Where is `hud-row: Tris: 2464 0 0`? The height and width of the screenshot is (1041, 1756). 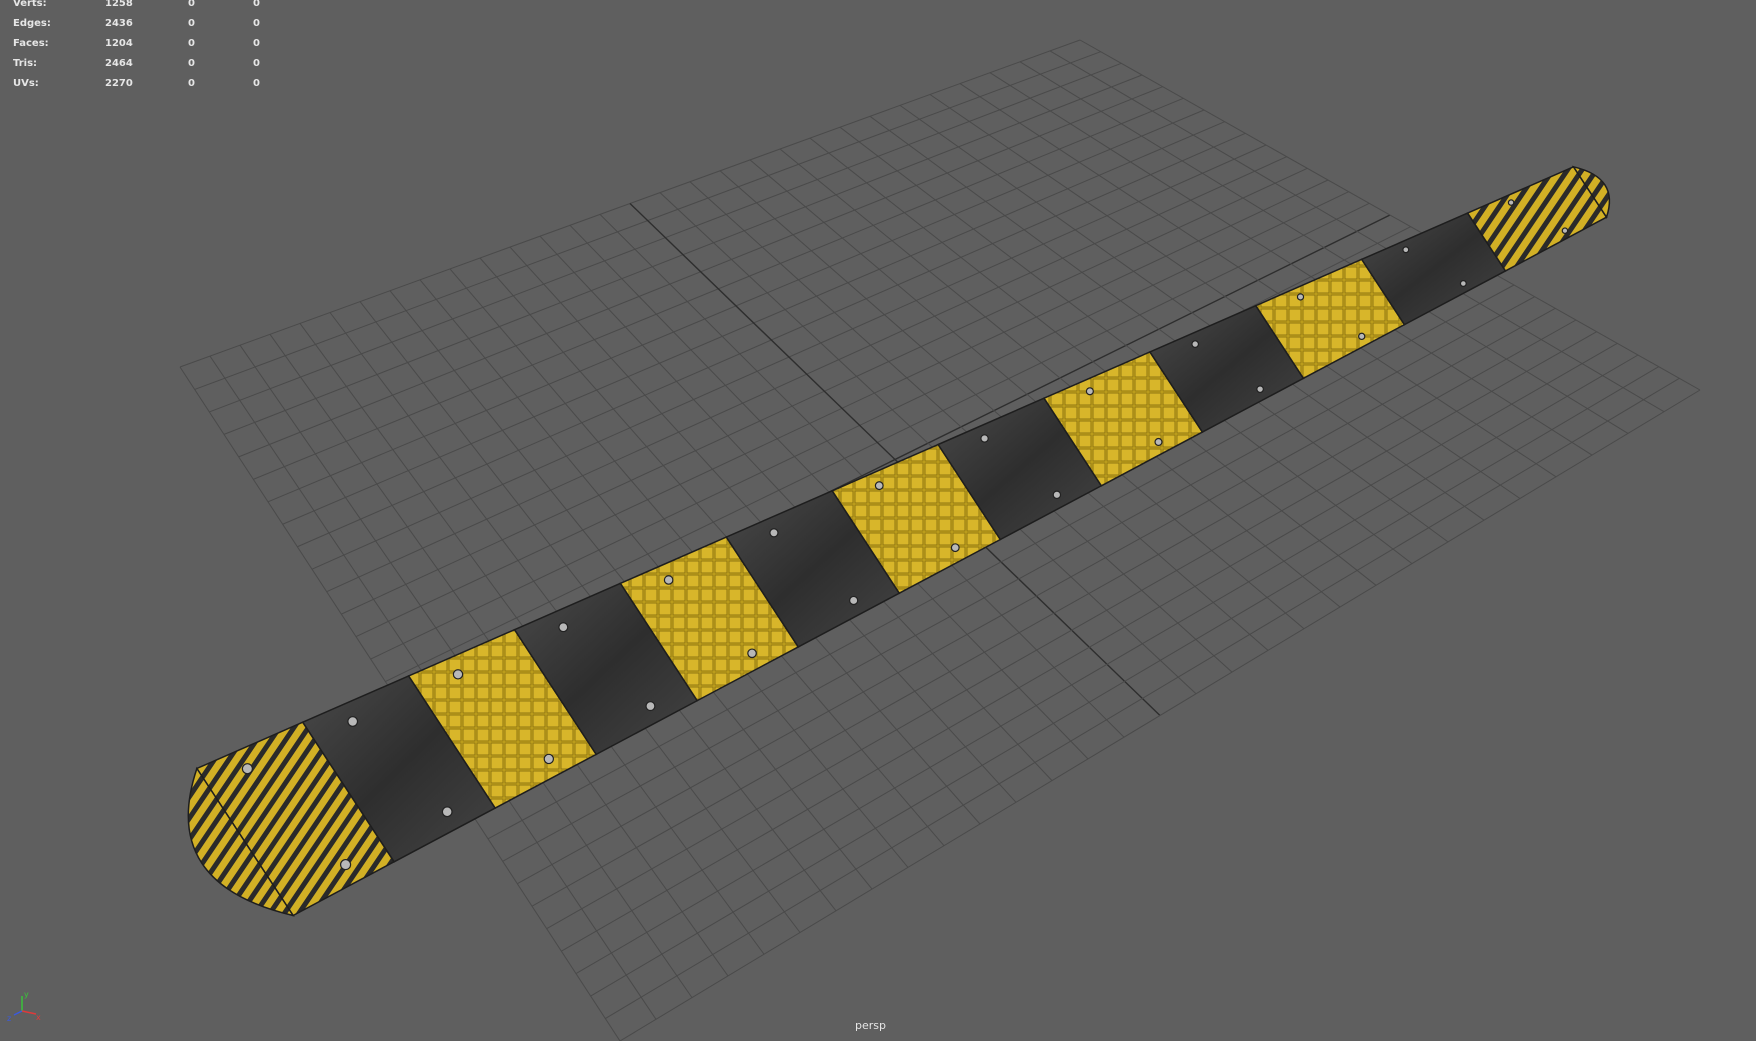
hud-row: Tris: 2464 0 0 is located at coordinates (143, 64).